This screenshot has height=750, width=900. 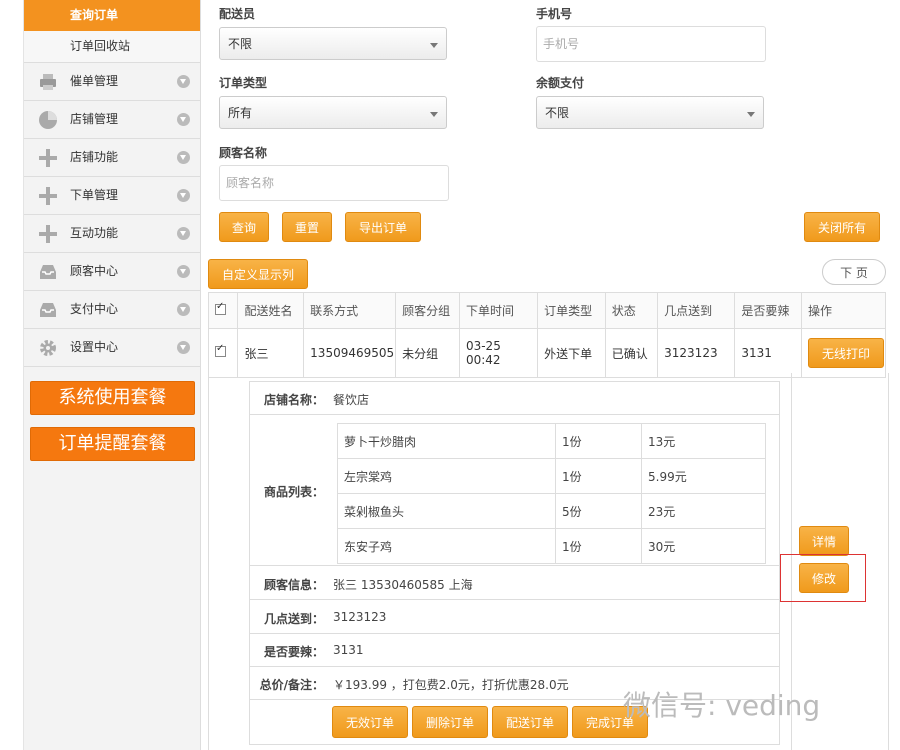 What do you see at coordinates (427, 310) in the screenshot?
I see `column-header: 顾客分组` at bounding box center [427, 310].